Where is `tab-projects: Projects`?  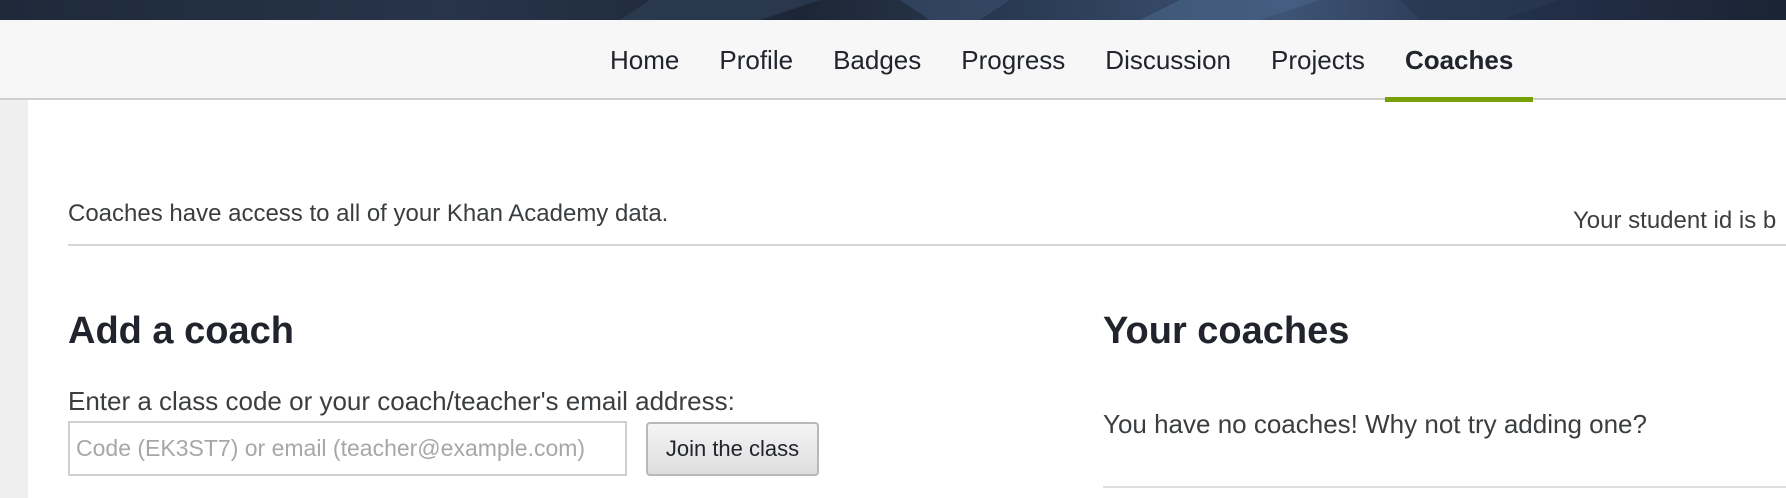
tab-projects: Projects is located at coordinates (1318, 60).